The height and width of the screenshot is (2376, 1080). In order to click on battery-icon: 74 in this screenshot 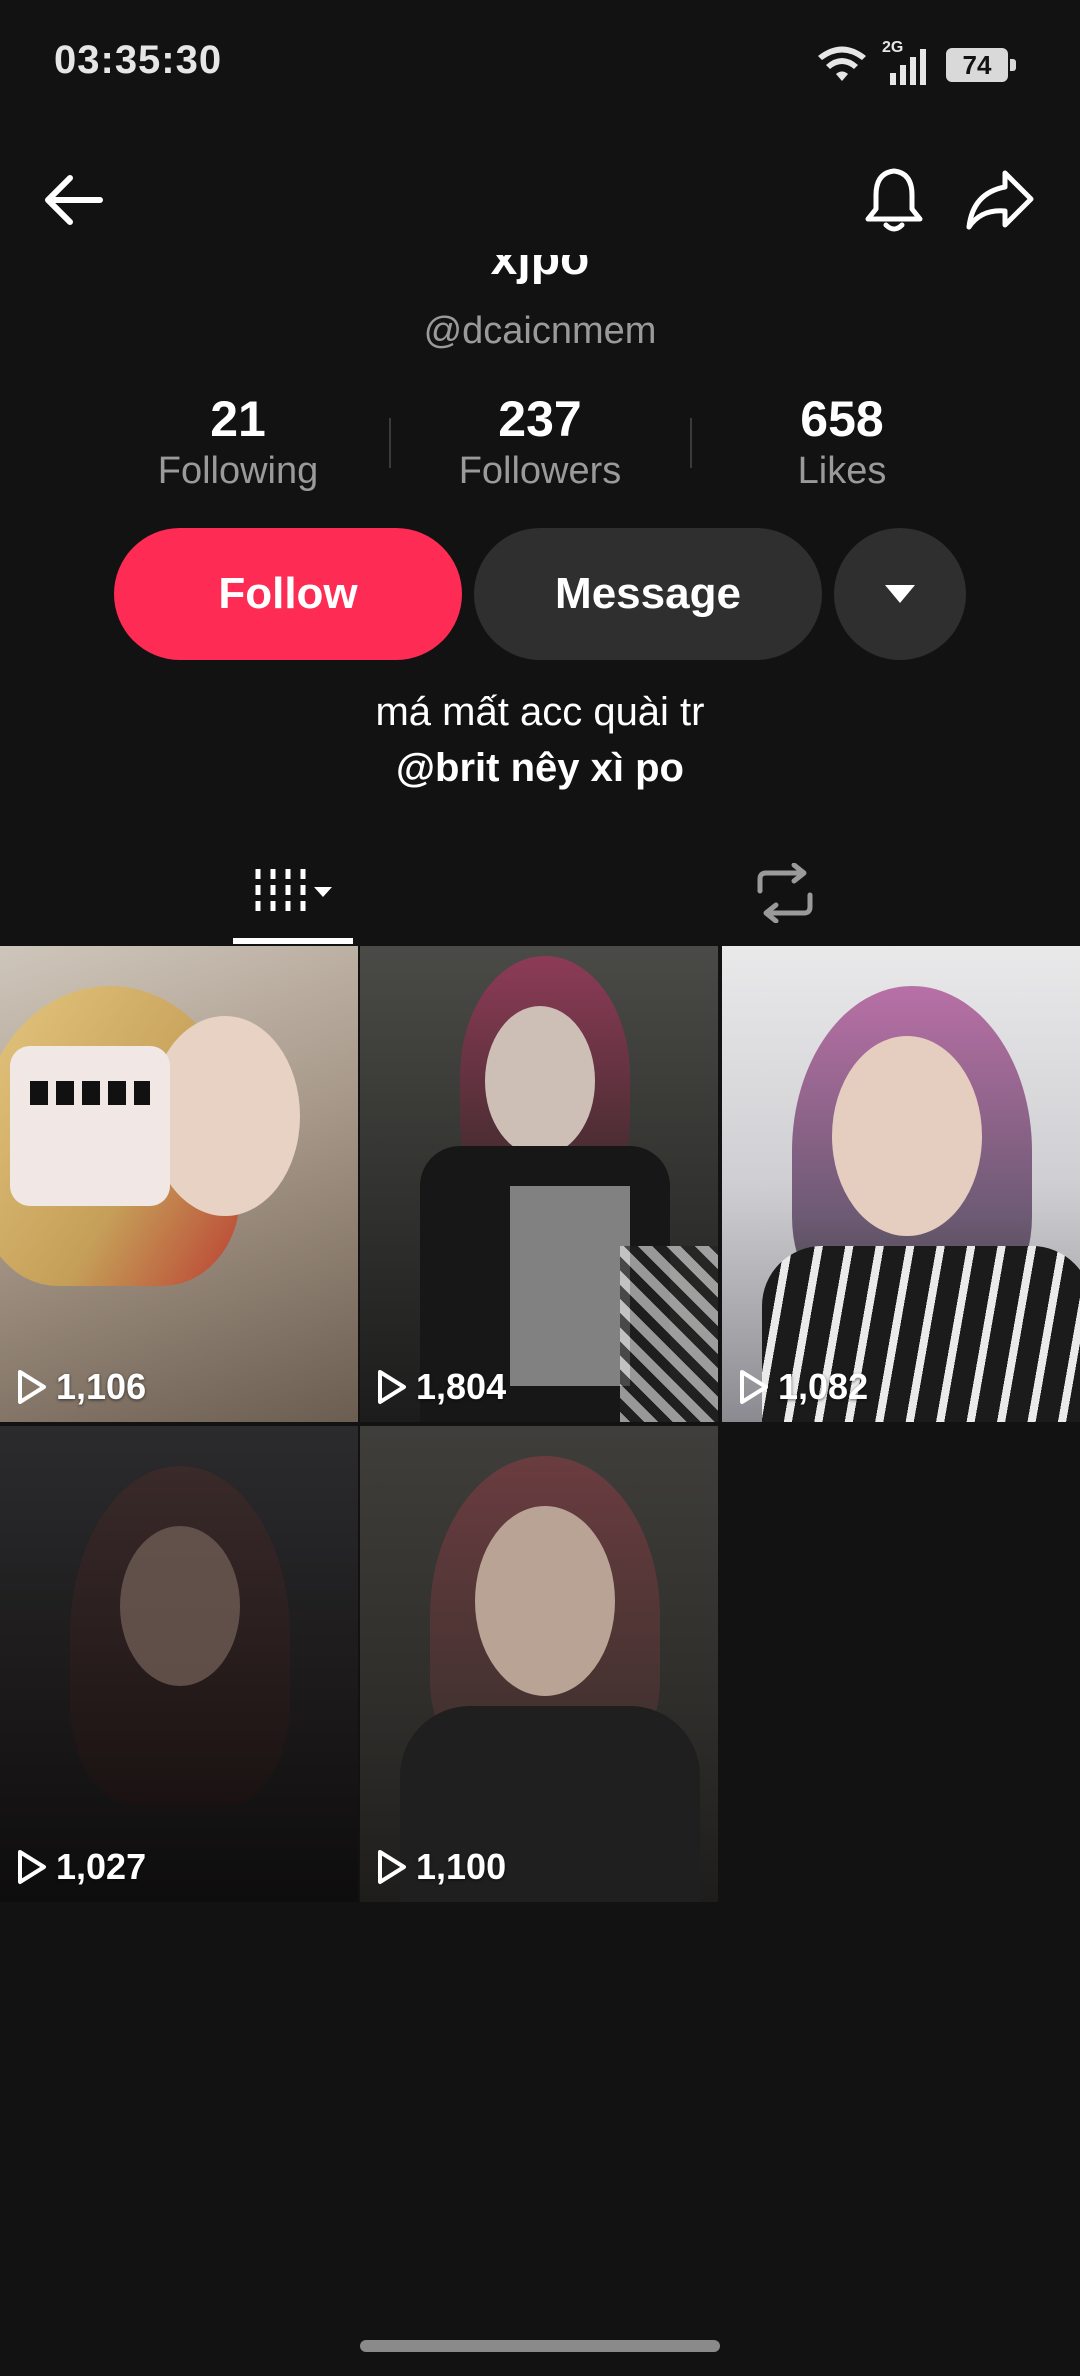, I will do `click(981, 65)`.